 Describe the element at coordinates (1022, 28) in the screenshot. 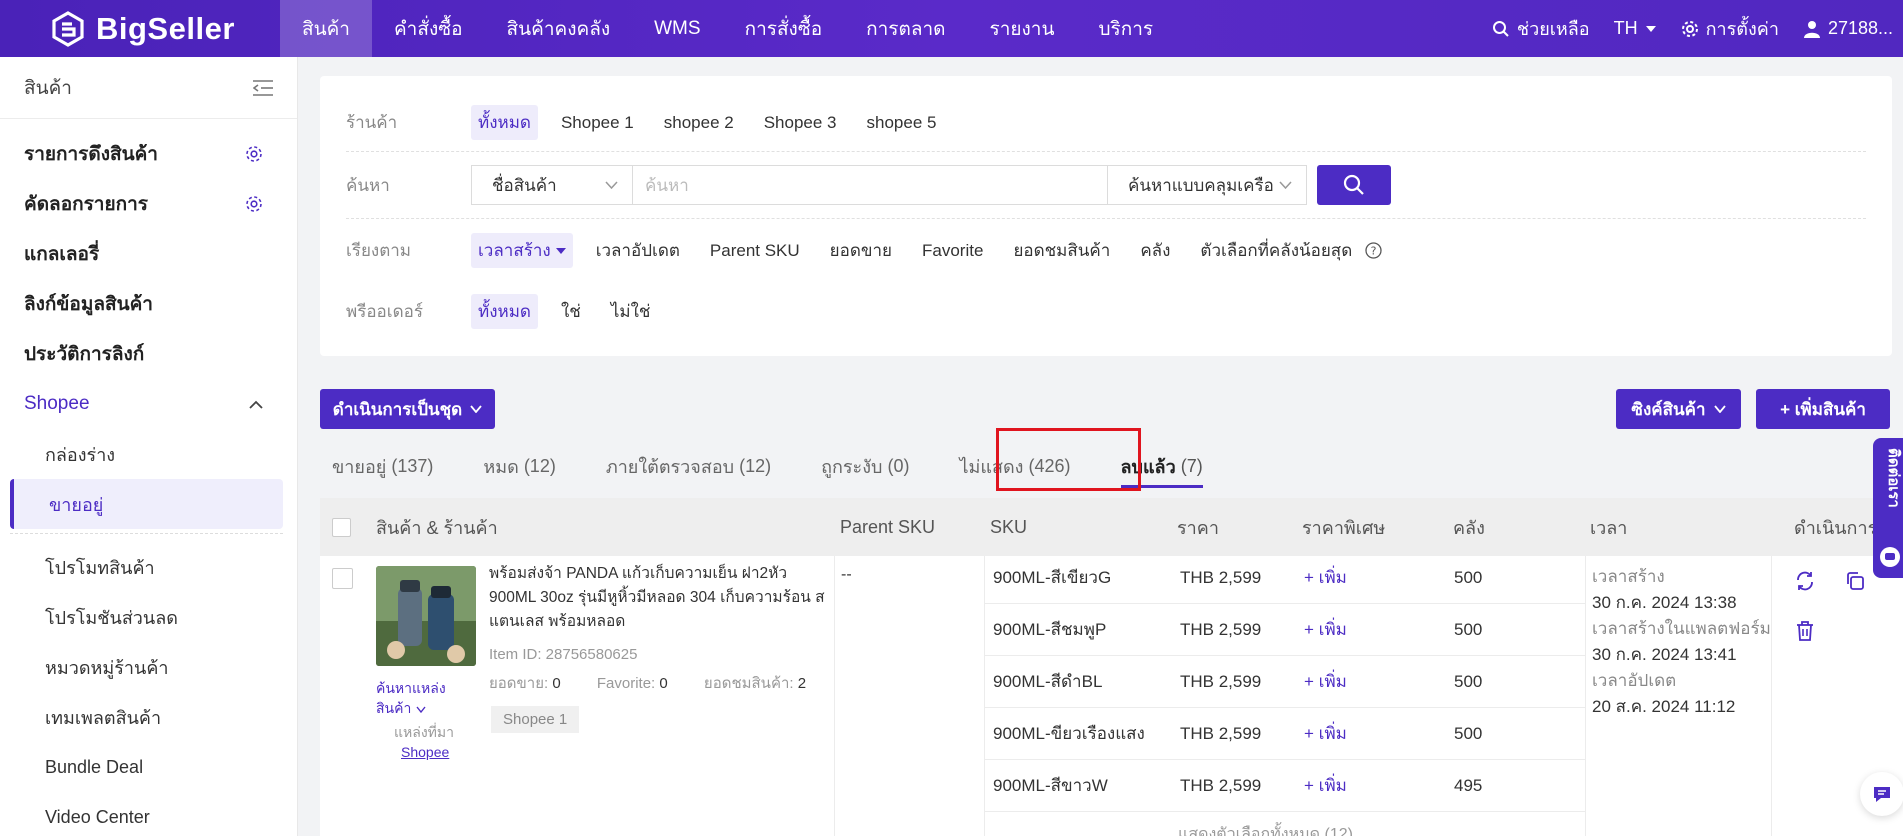

I see `nav-reports: รายงาน` at that location.